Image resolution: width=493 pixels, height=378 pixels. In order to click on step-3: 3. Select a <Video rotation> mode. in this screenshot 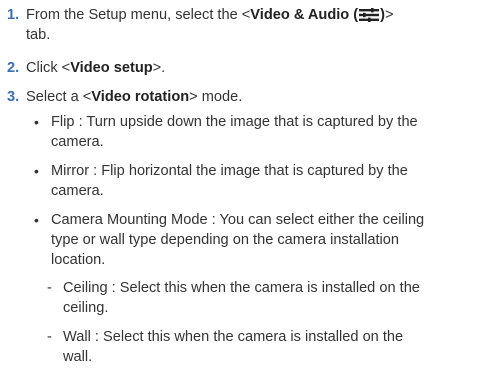, I will do `click(246, 95)`.